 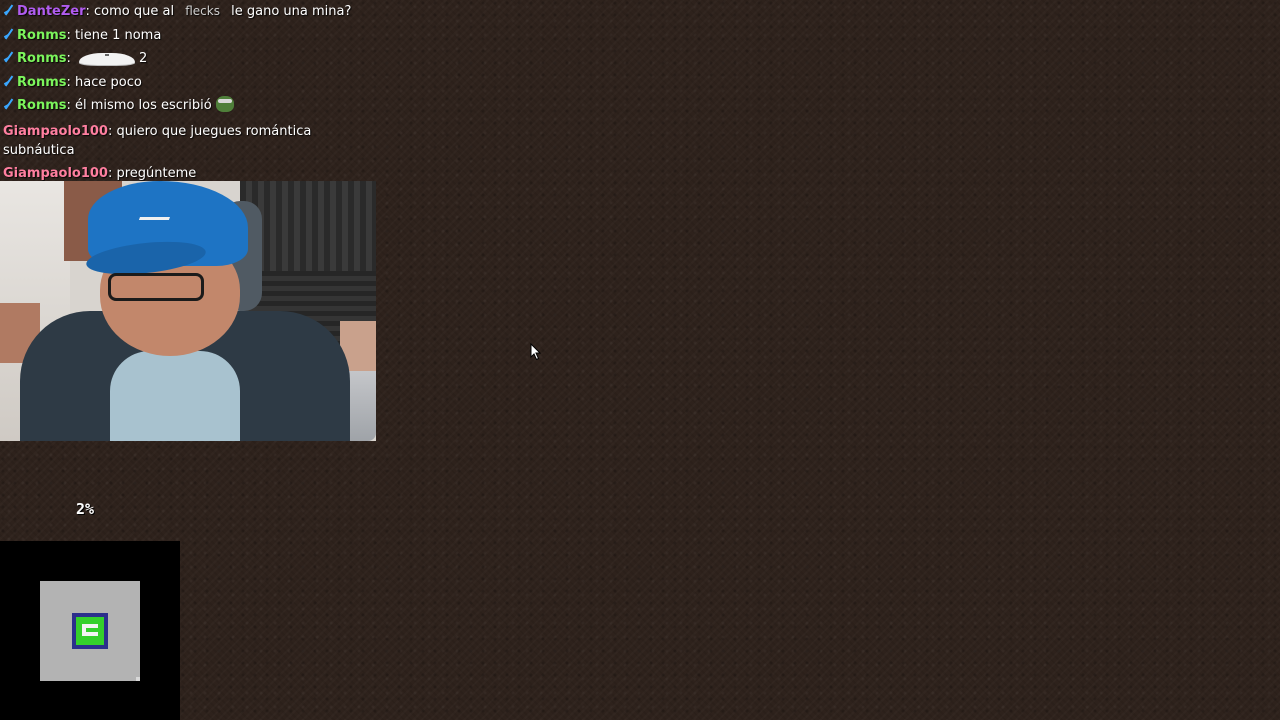 What do you see at coordinates (108, 82) in the screenshot?
I see `chat-text: hace poco` at bounding box center [108, 82].